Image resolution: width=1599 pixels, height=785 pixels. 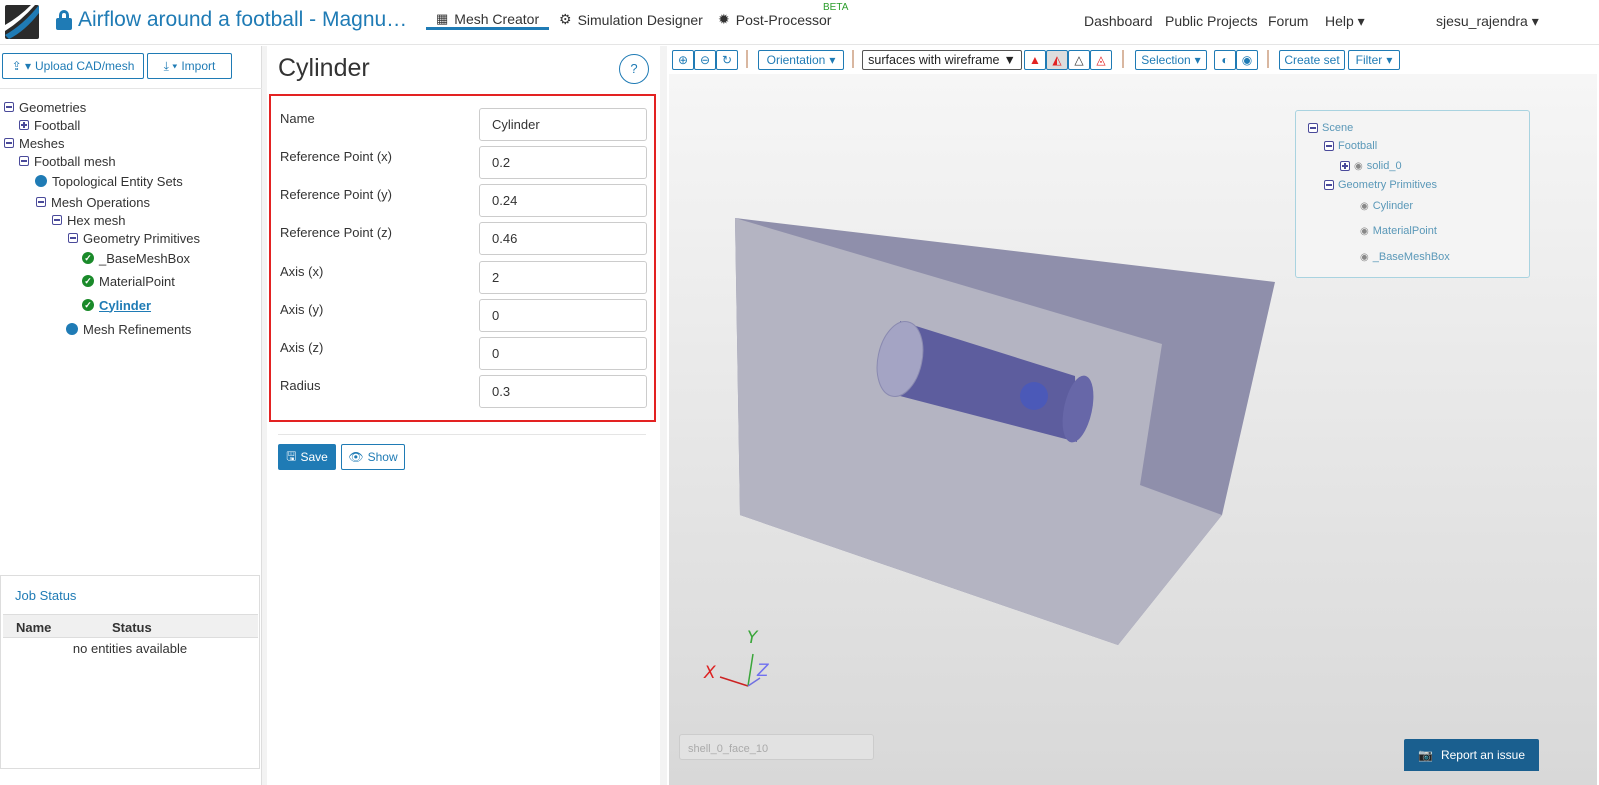 I want to click on scene-item-scene: Scene, so click(x=1330, y=128).